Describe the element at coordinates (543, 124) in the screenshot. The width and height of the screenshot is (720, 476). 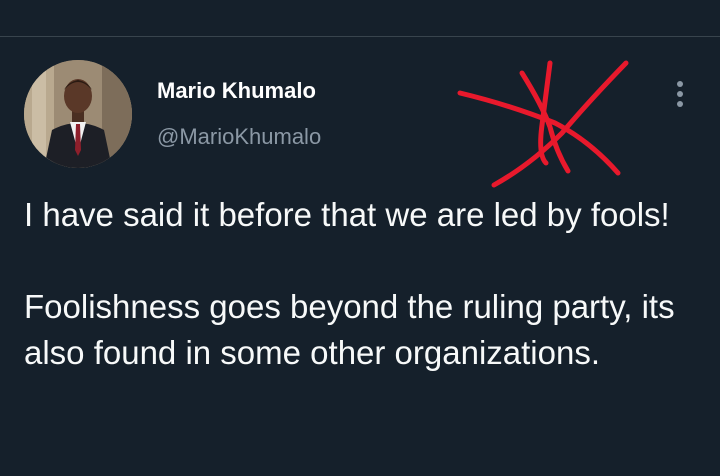
I see `red-scribble-mark` at that location.